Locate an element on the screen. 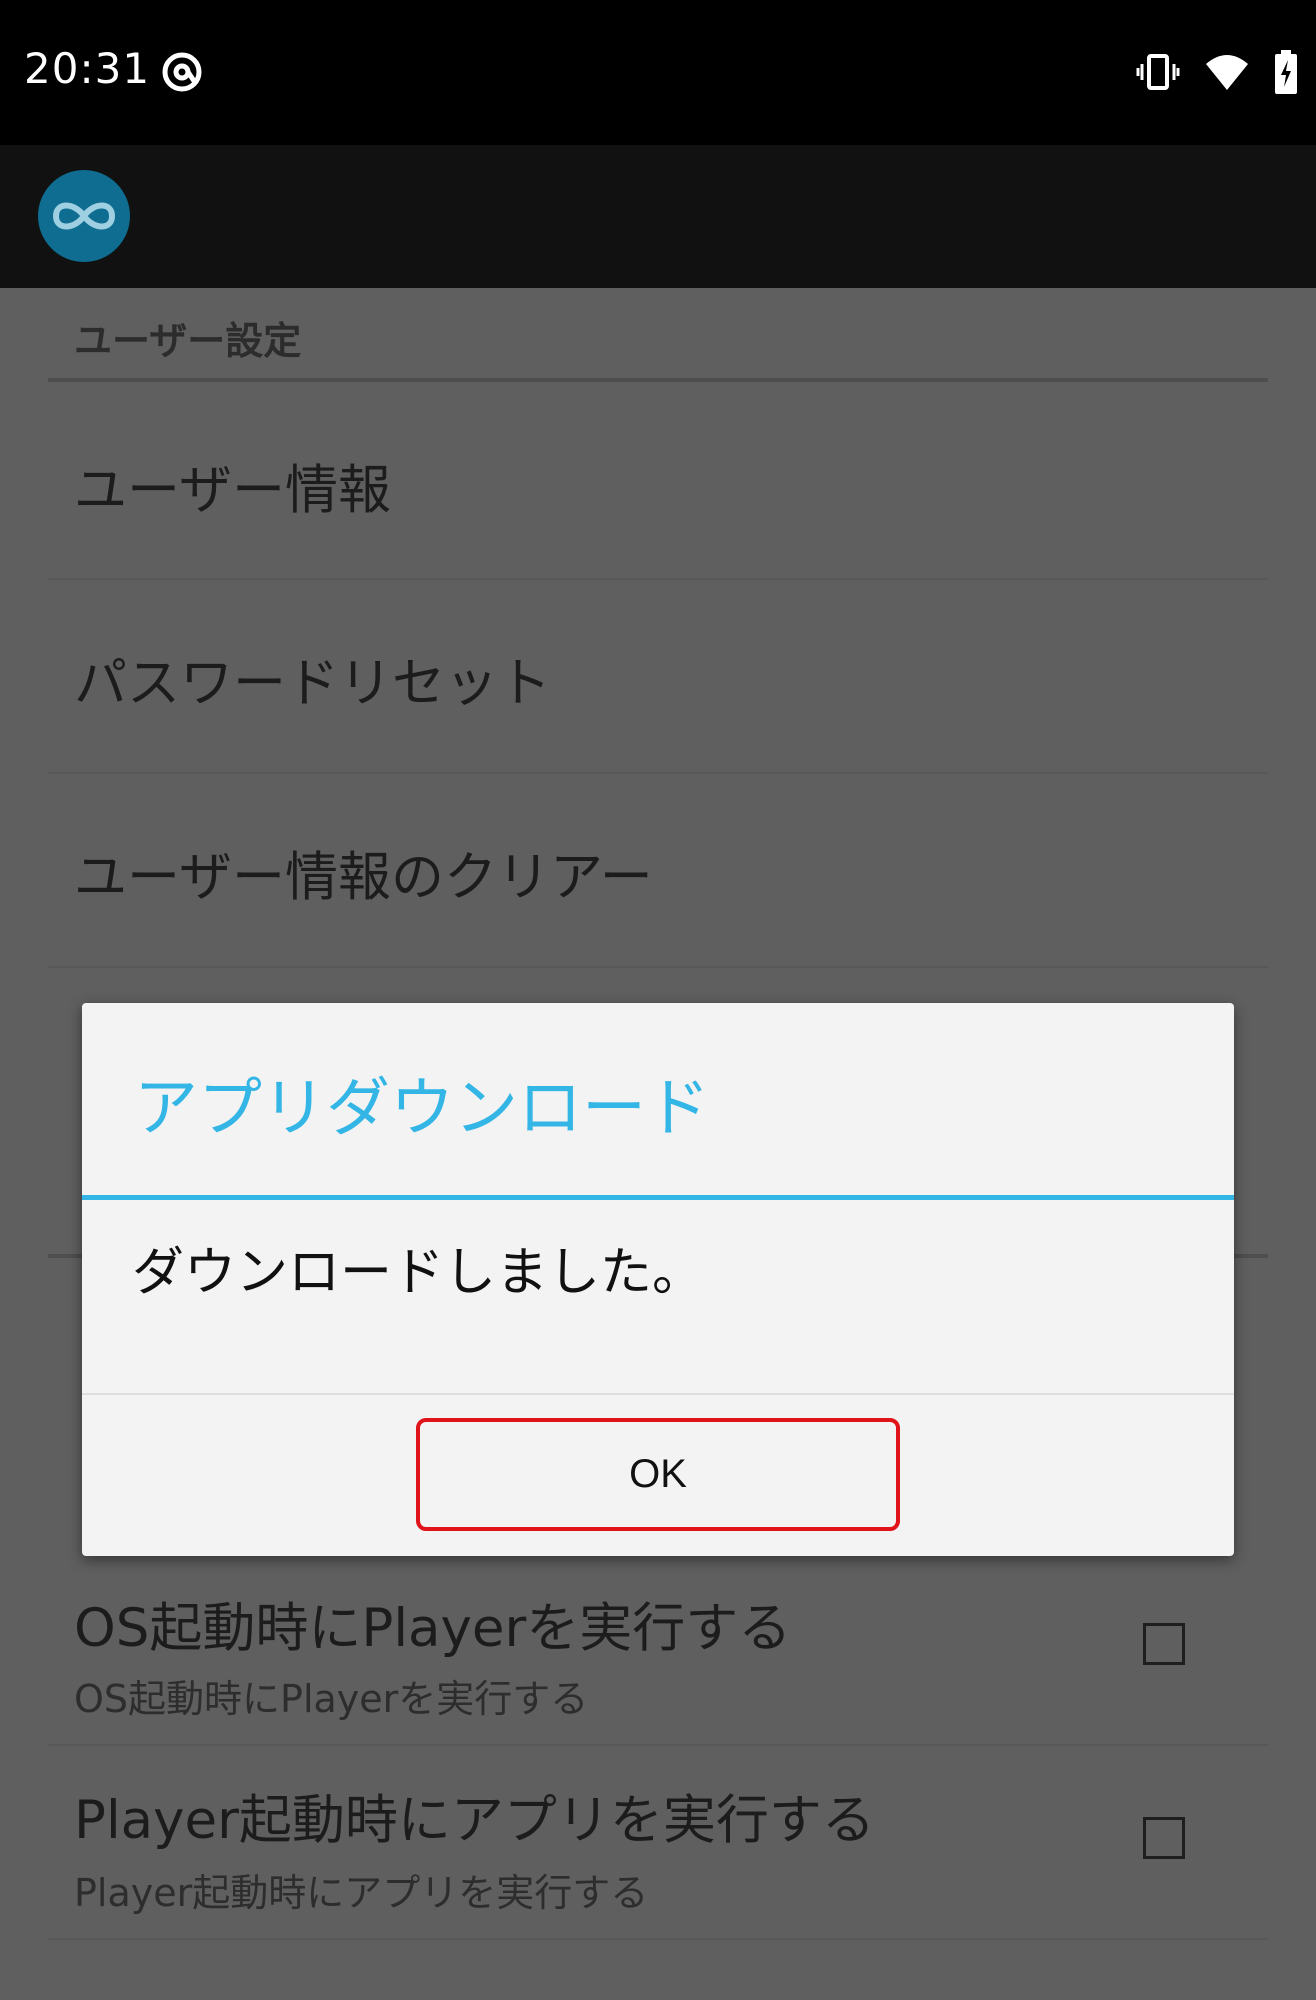  dialog-button-divider is located at coordinates (658, 1394).